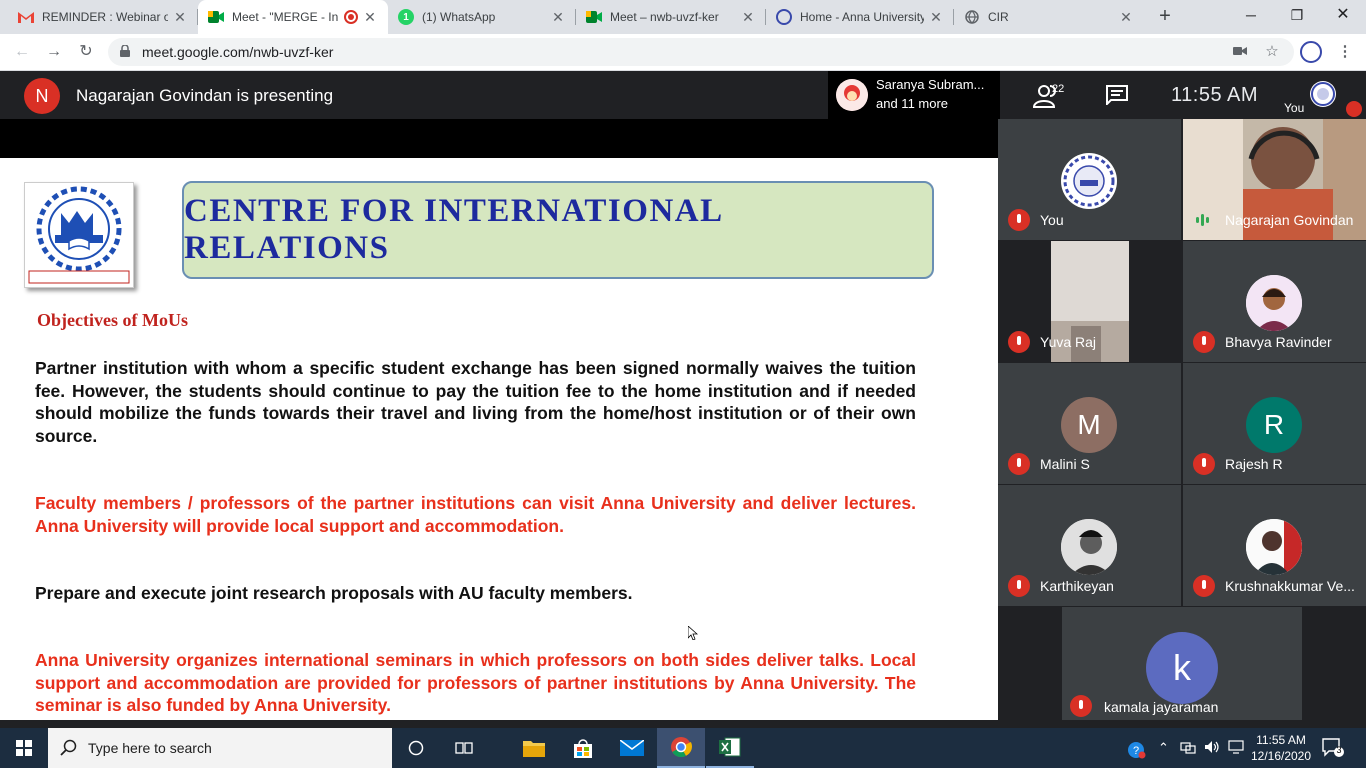 The width and height of the screenshot is (1366, 768). What do you see at coordinates (26, 17) in the screenshot?
I see `gmail-icon` at bounding box center [26, 17].